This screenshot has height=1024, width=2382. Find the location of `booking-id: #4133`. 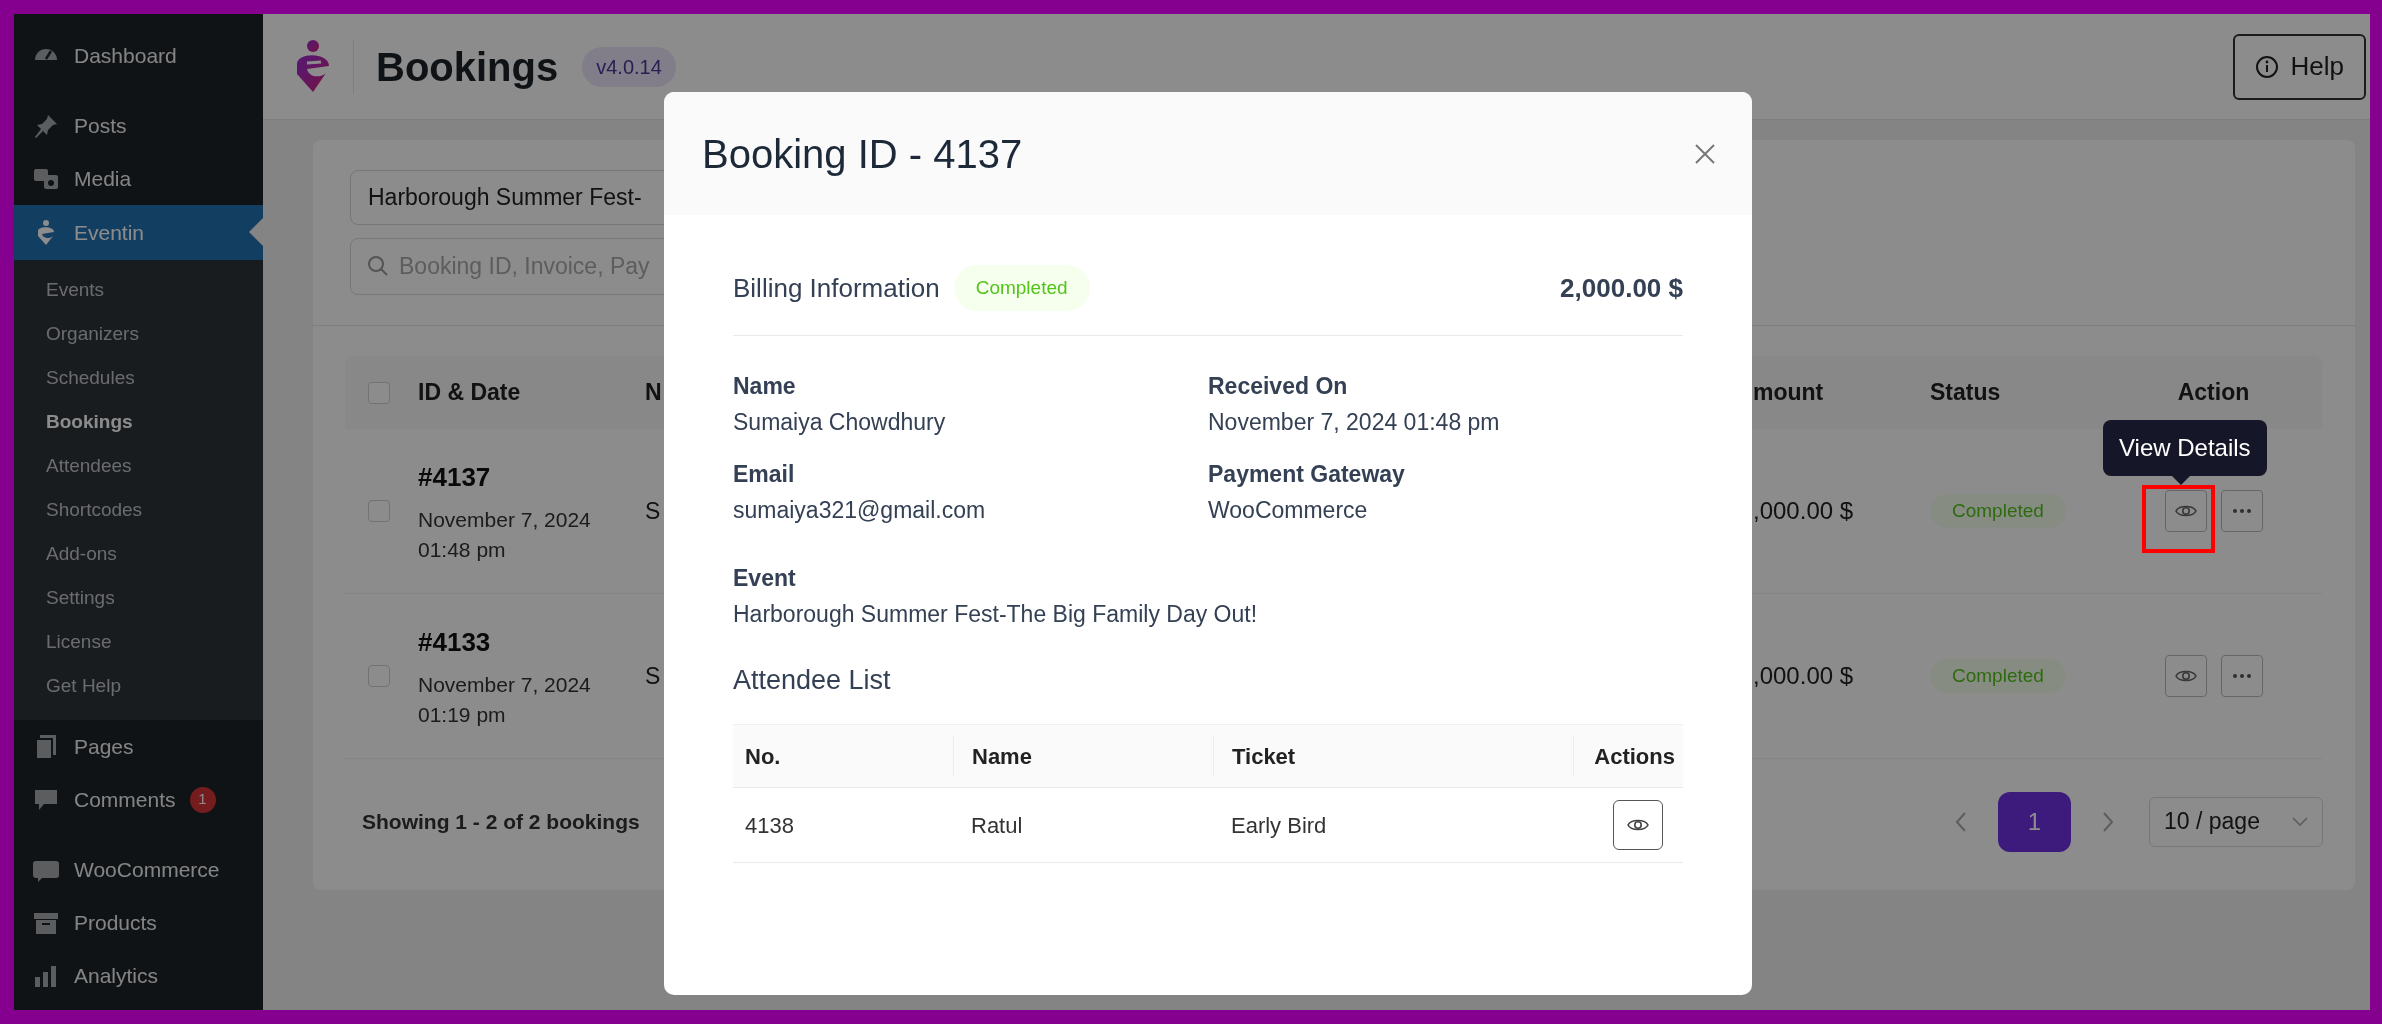

booking-id: #4133 is located at coordinates (455, 642).